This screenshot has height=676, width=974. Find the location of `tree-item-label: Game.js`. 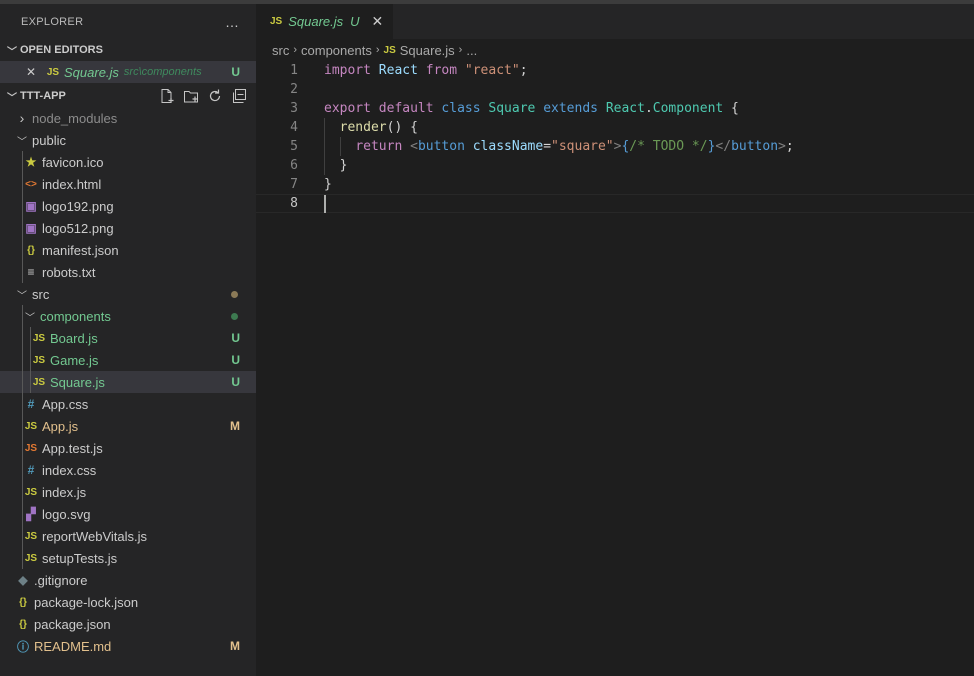

tree-item-label: Game.js is located at coordinates (74, 360).